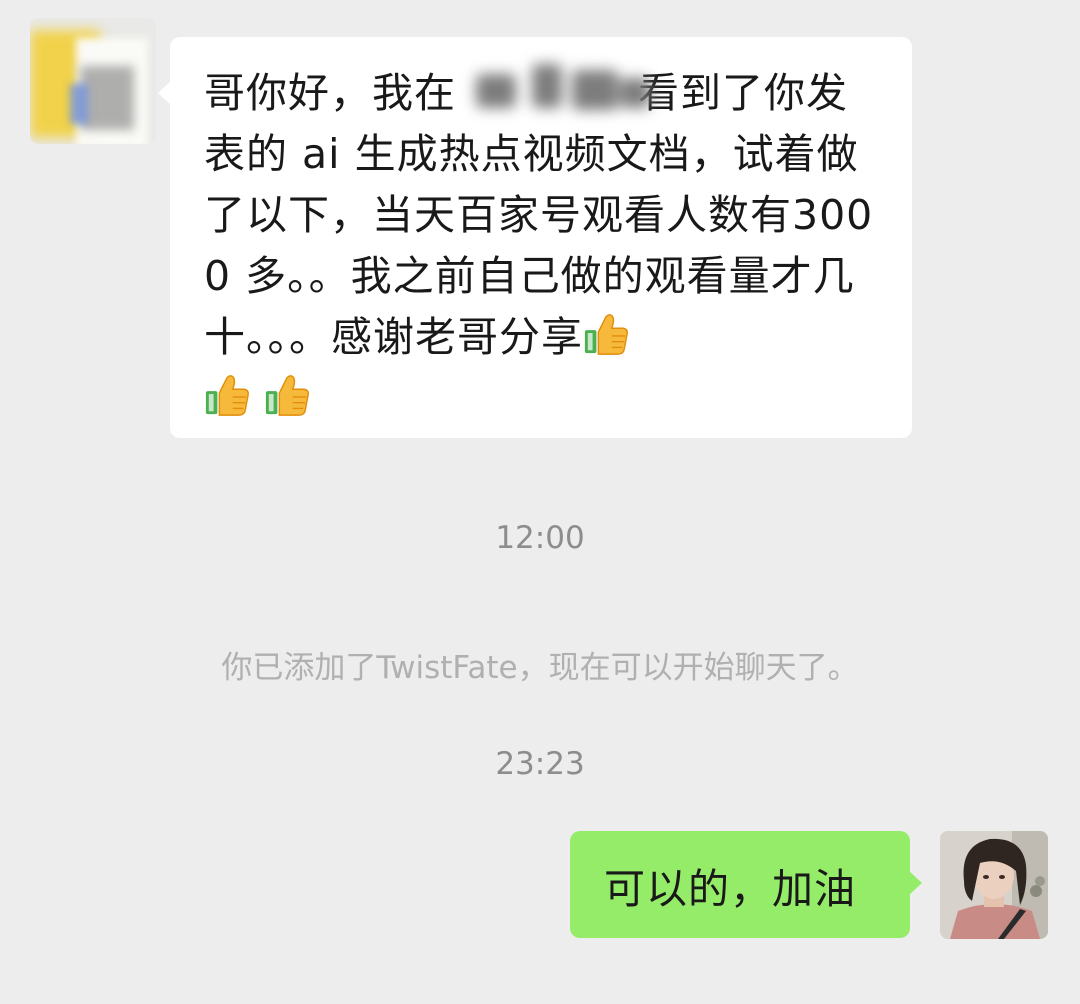 This screenshot has width=1080, height=1004. What do you see at coordinates (330, 93) in the screenshot?
I see `message-line: 哥你好，我在` at bounding box center [330, 93].